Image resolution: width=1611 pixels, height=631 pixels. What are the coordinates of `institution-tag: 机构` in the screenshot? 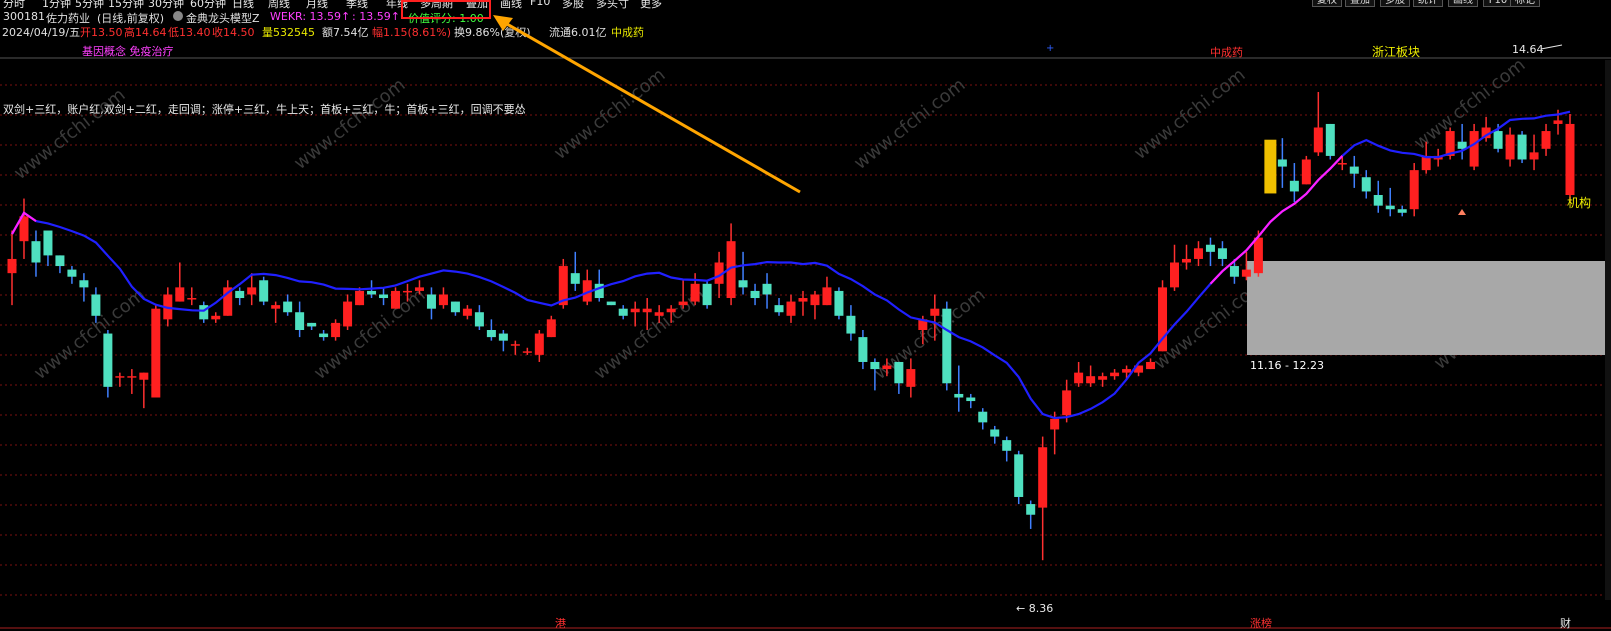 It's located at (1579, 202).